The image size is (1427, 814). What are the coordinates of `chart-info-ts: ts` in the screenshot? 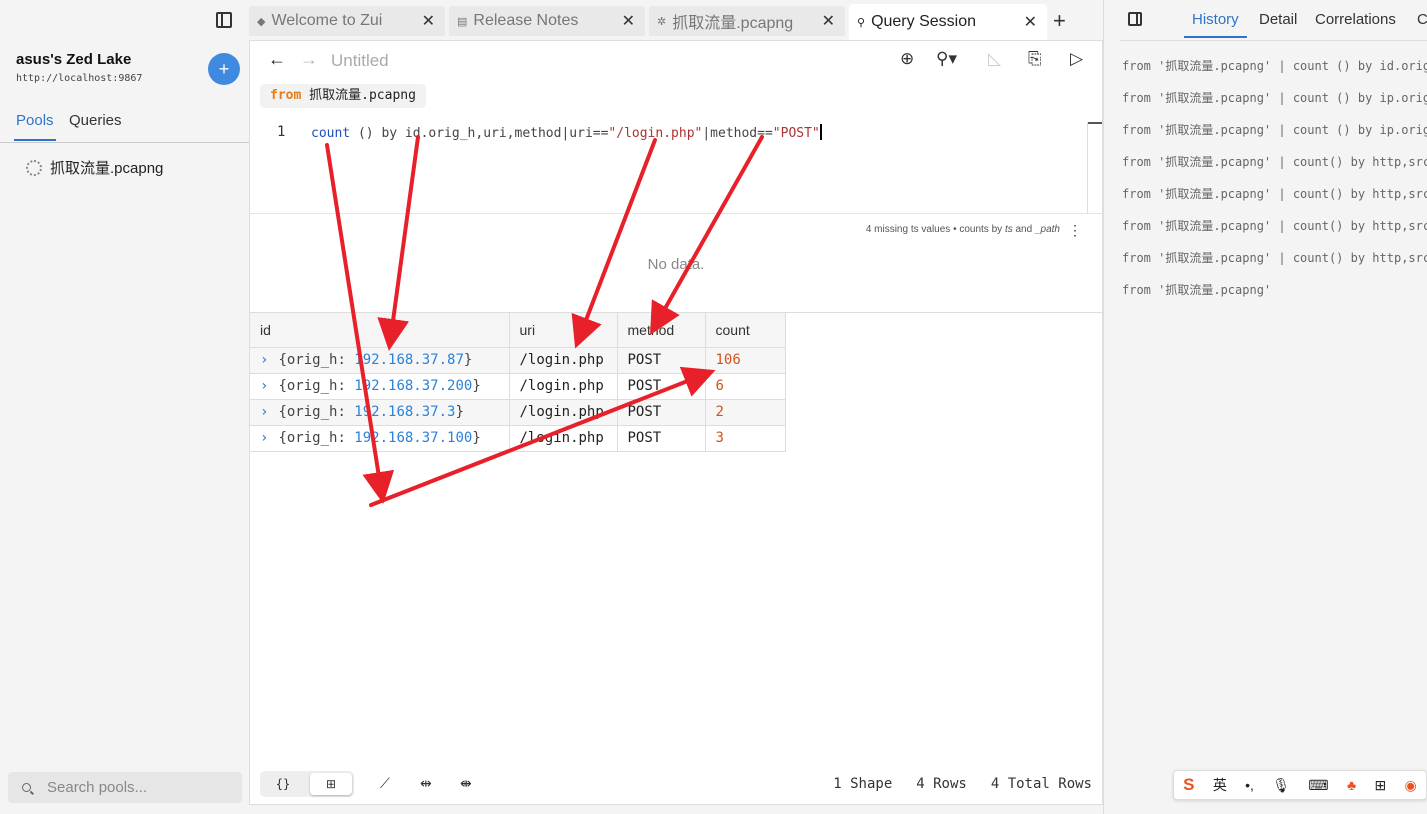 It's located at (1008, 229).